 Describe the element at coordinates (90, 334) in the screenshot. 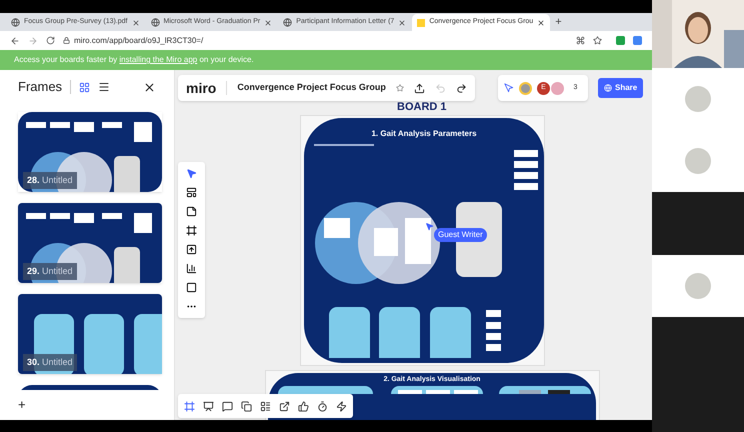

I see `frame-thumbnail: 30. Untitled` at that location.